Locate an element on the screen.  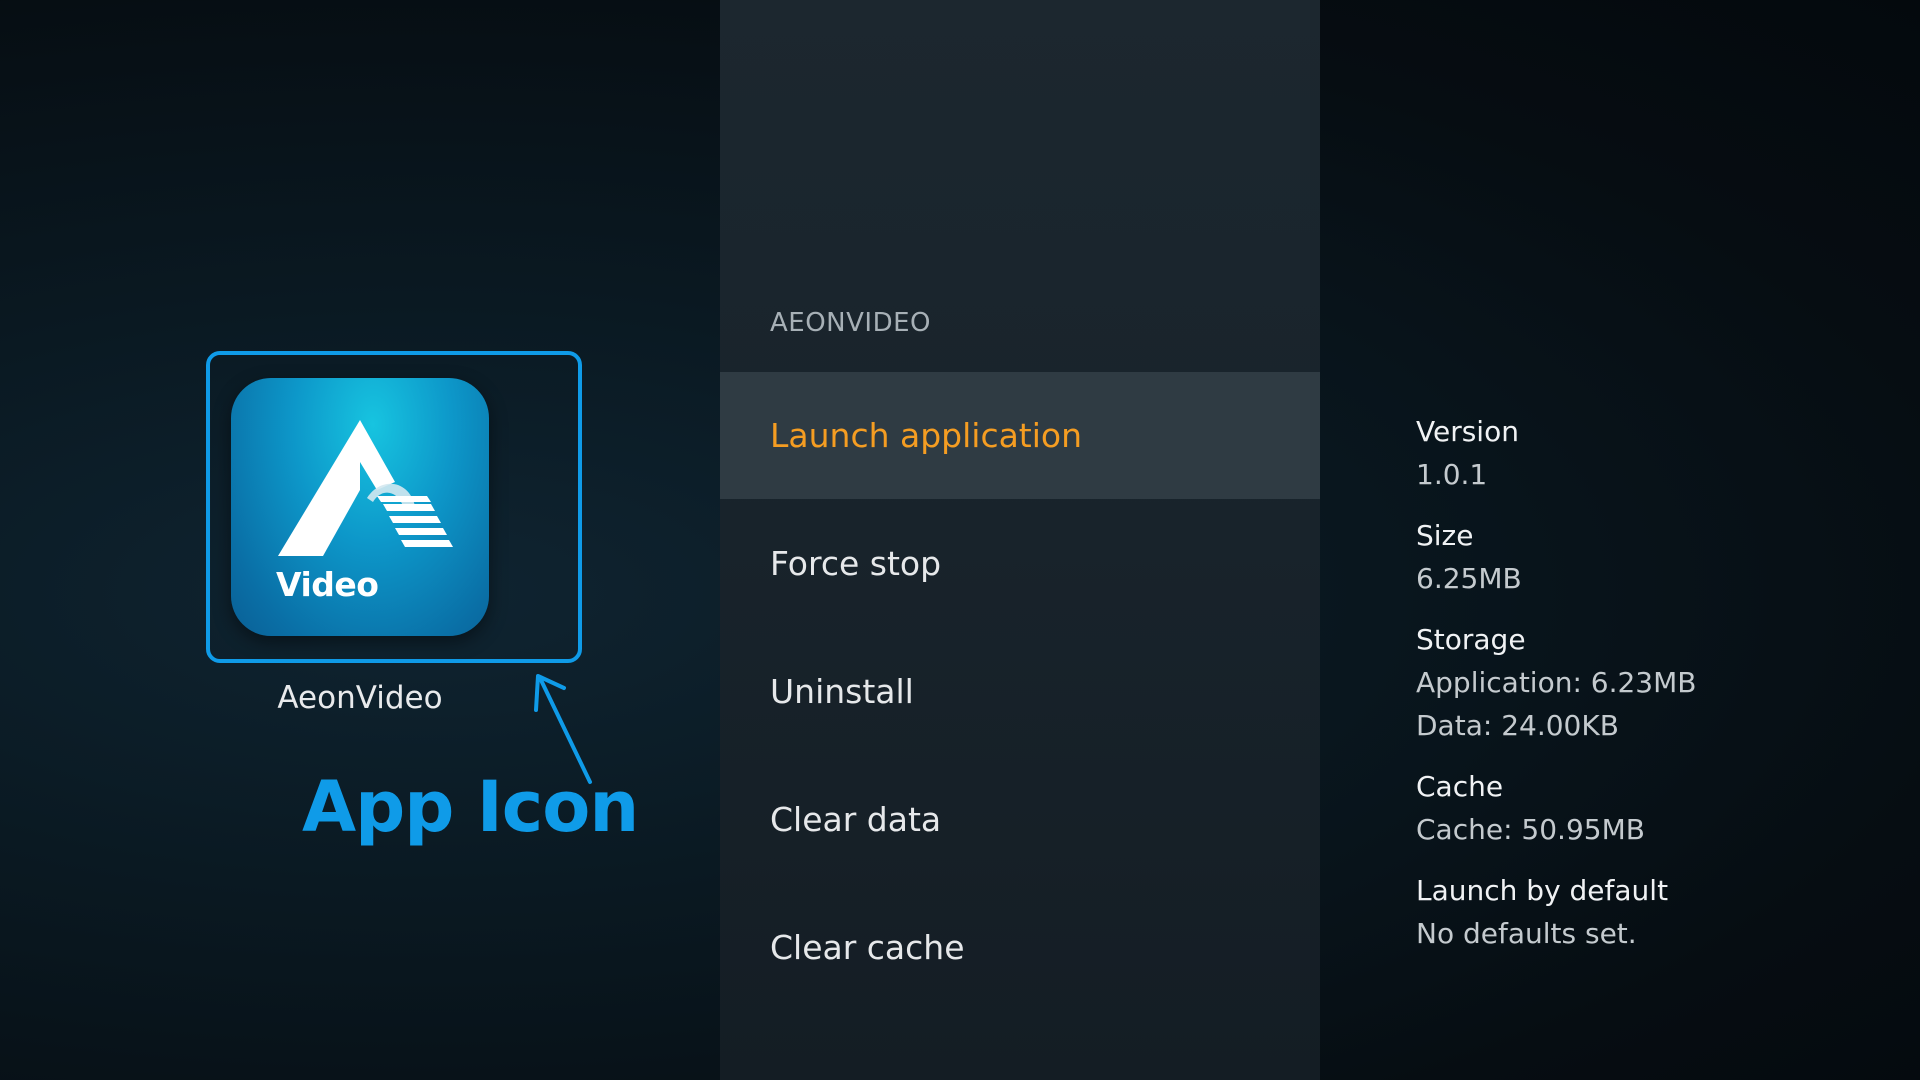
menu-item-uninstall: Uninstall is located at coordinates (1020, 691).